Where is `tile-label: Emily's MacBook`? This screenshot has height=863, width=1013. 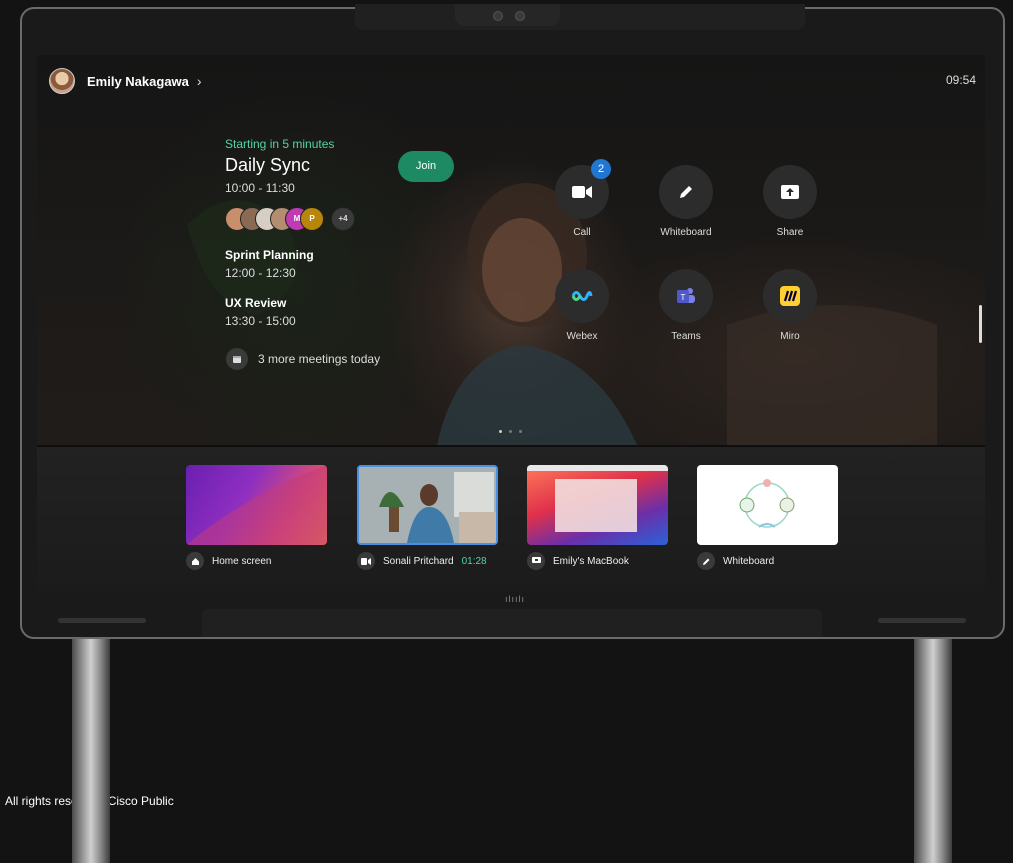
tile-label: Emily's MacBook is located at coordinates (591, 561).